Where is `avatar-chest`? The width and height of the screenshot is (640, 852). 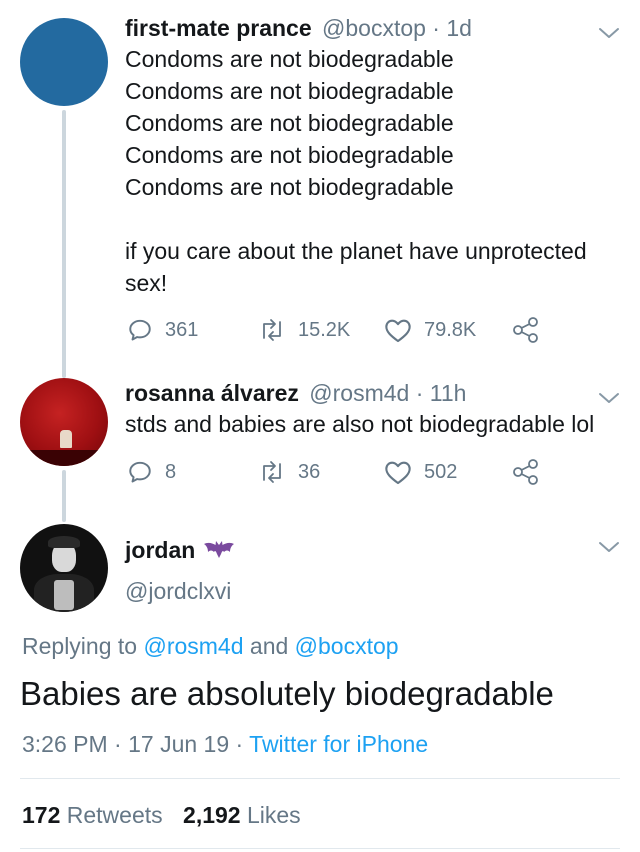
avatar-chest is located at coordinates (64, 595).